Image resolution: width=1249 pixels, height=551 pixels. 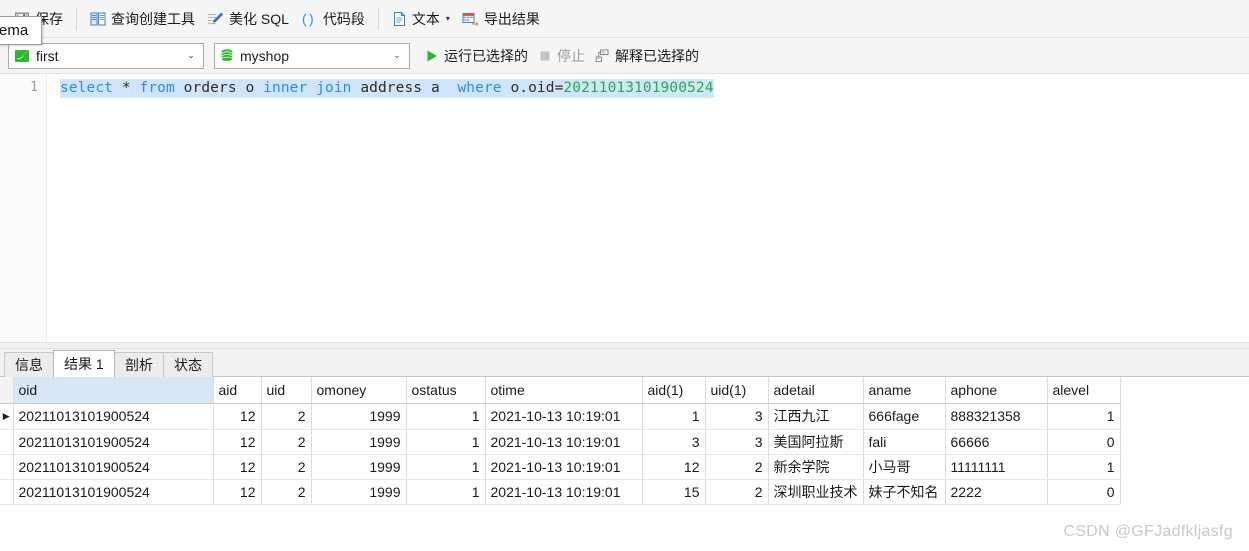 What do you see at coordinates (904, 416) in the screenshot?
I see `cell-aname: 666fage` at bounding box center [904, 416].